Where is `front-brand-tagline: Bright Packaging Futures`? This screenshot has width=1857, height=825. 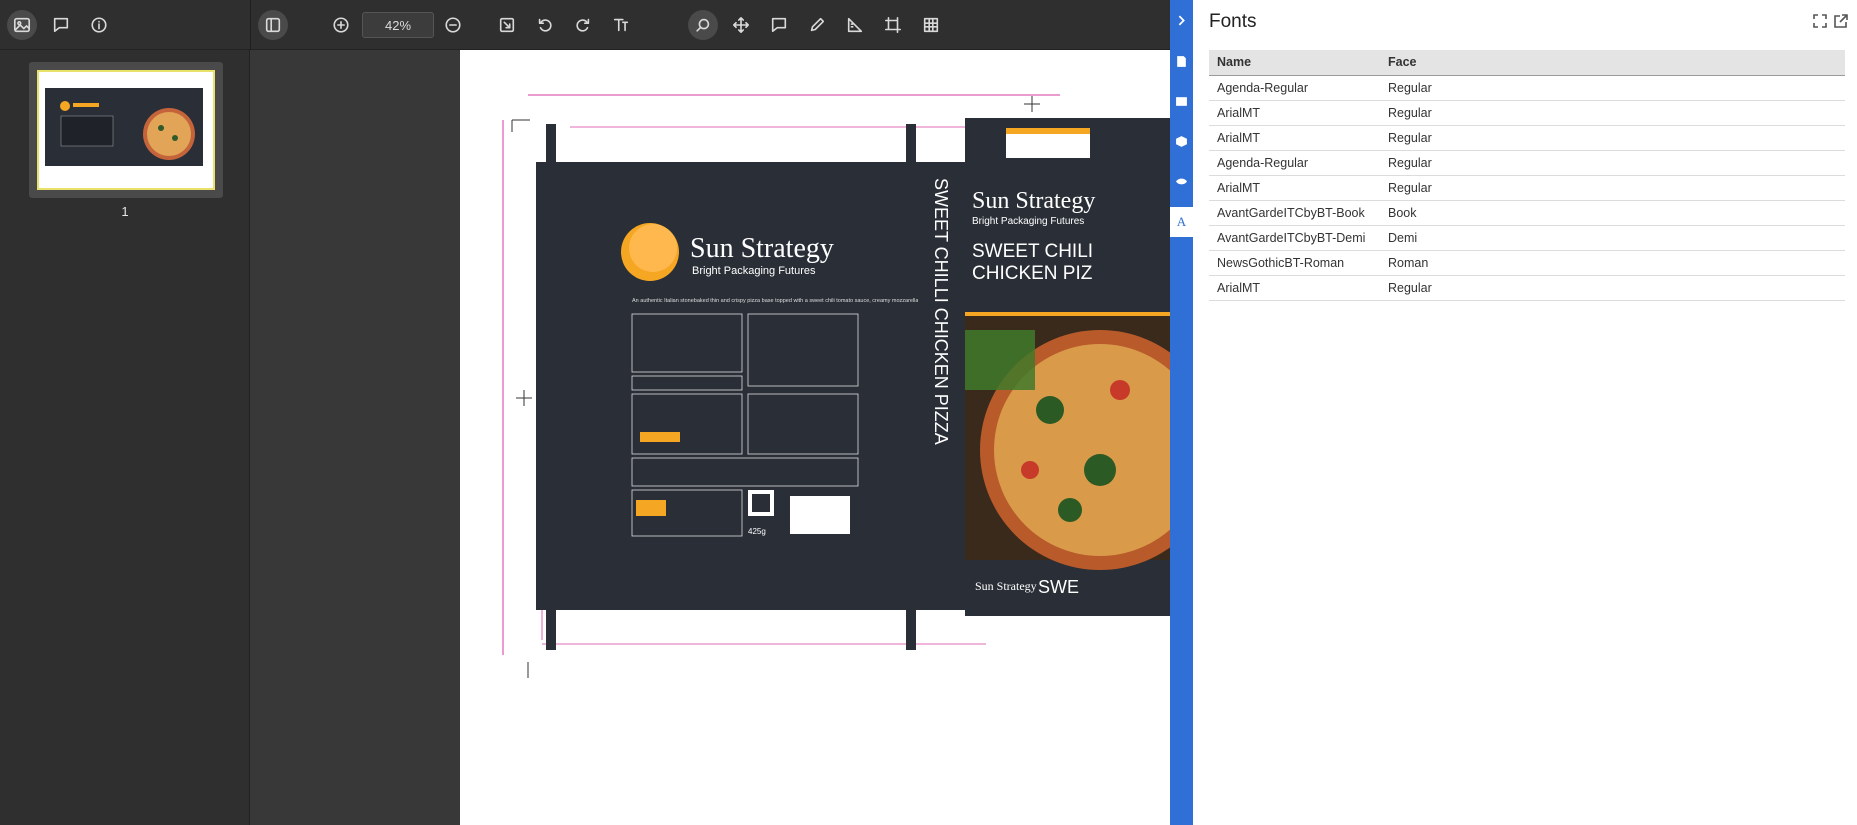 front-brand-tagline: Bright Packaging Futures is located at coordinates (1028, 221).